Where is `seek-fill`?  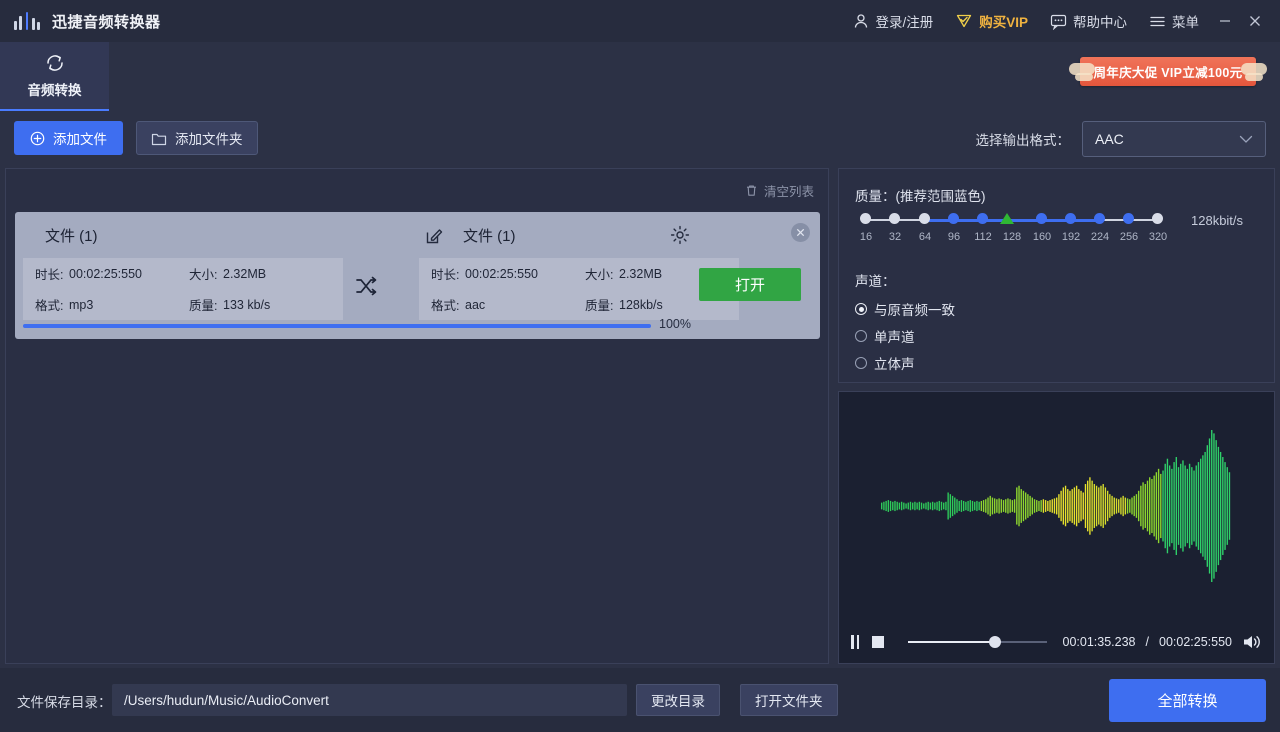
seek-fill is located at coordinates (952, 641).